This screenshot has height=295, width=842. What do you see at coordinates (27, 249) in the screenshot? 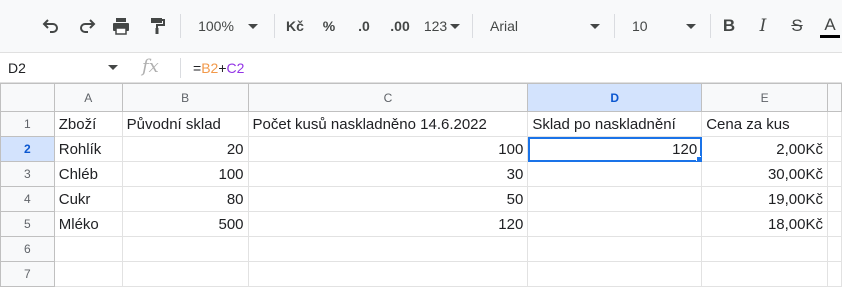
I see `row-header: 6` at bounding box center [27, 249].